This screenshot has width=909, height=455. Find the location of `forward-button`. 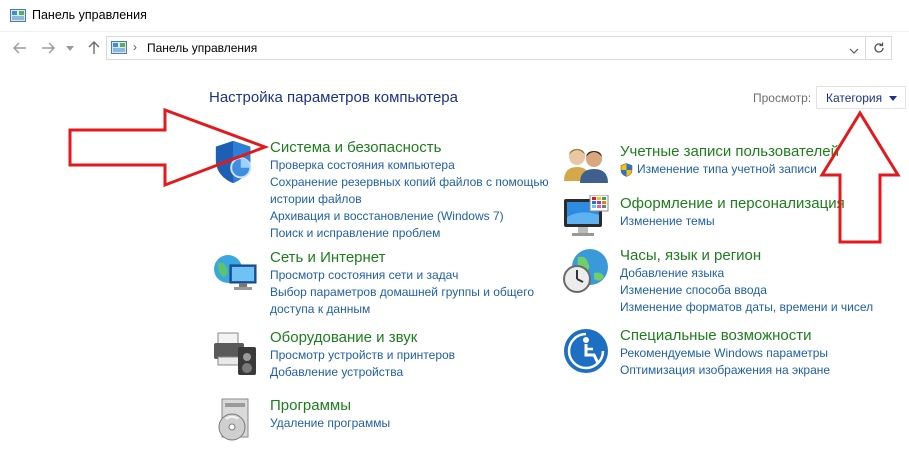

forward-button is located at coordinates (48, 48).